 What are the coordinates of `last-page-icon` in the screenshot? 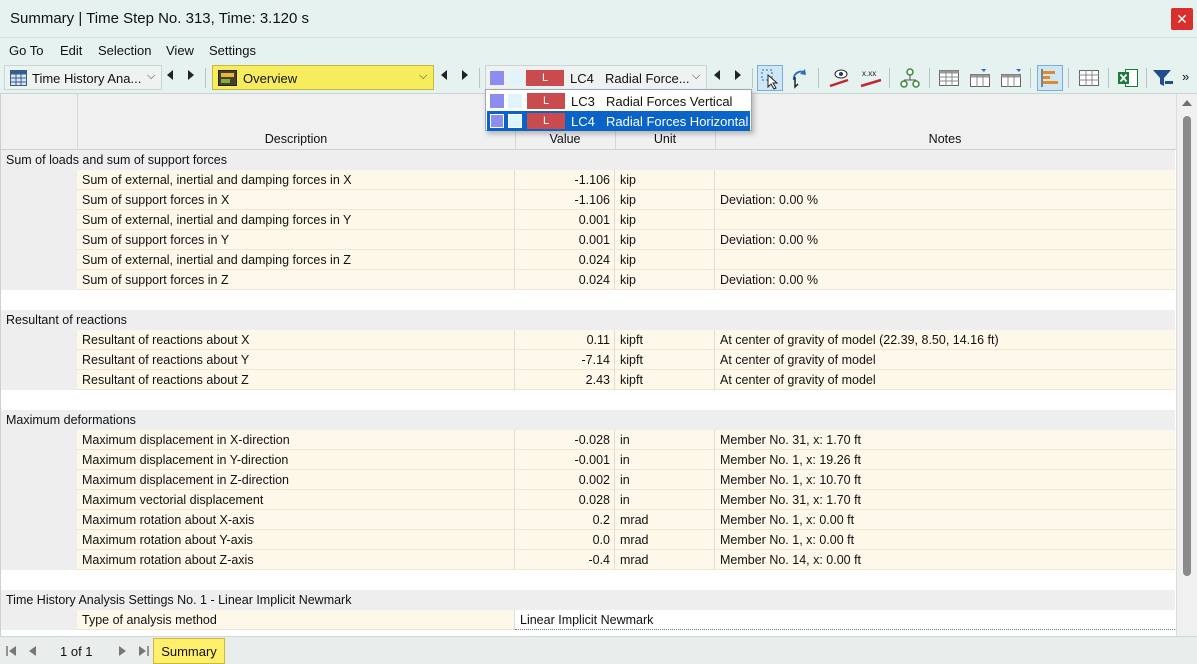 It's located at (143, 651).